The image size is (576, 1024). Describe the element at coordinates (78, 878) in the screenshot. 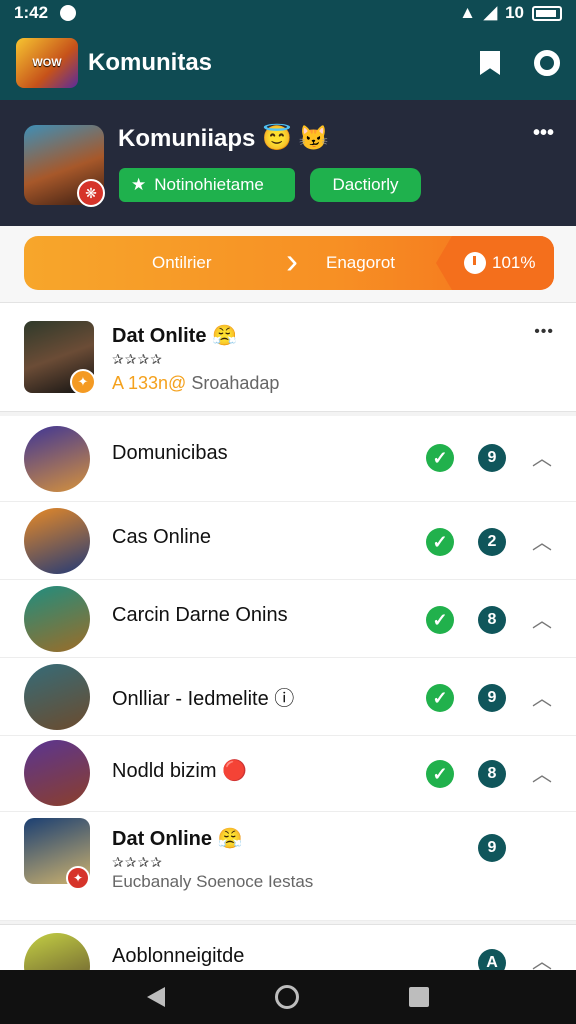

I see `list-item-badge-icon: ✦` at that location.